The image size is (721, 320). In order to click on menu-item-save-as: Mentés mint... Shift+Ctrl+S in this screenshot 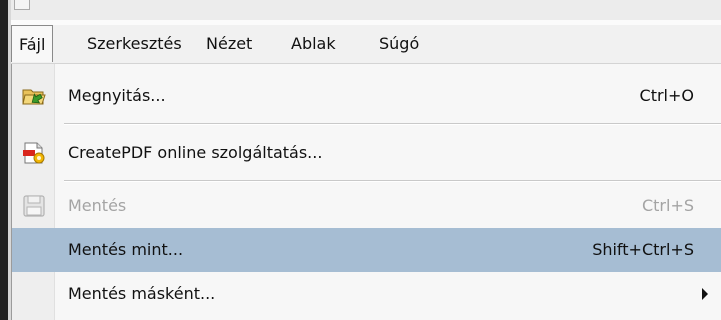, I will do `click(366, 250)`.